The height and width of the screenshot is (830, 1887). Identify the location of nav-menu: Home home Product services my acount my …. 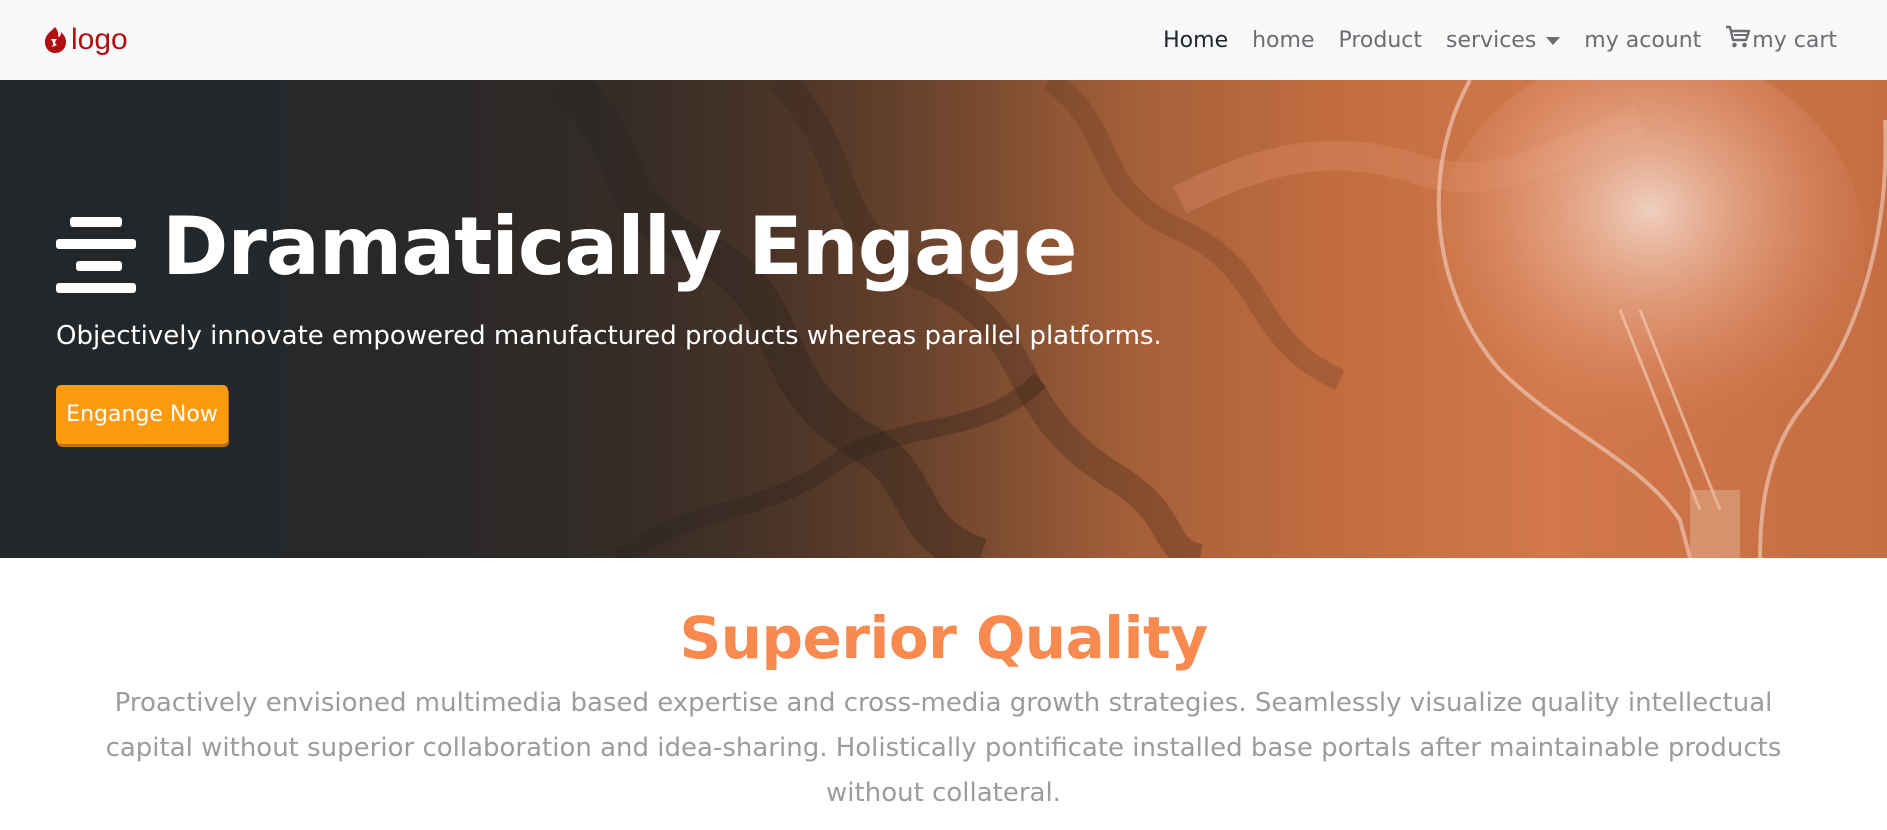
(1488, 40).